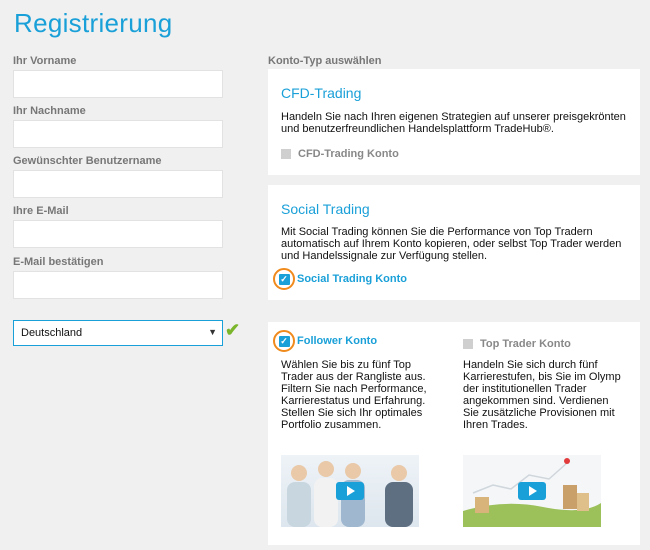  I want to click on country-select: Deutschland ▼, so click(118, 333).